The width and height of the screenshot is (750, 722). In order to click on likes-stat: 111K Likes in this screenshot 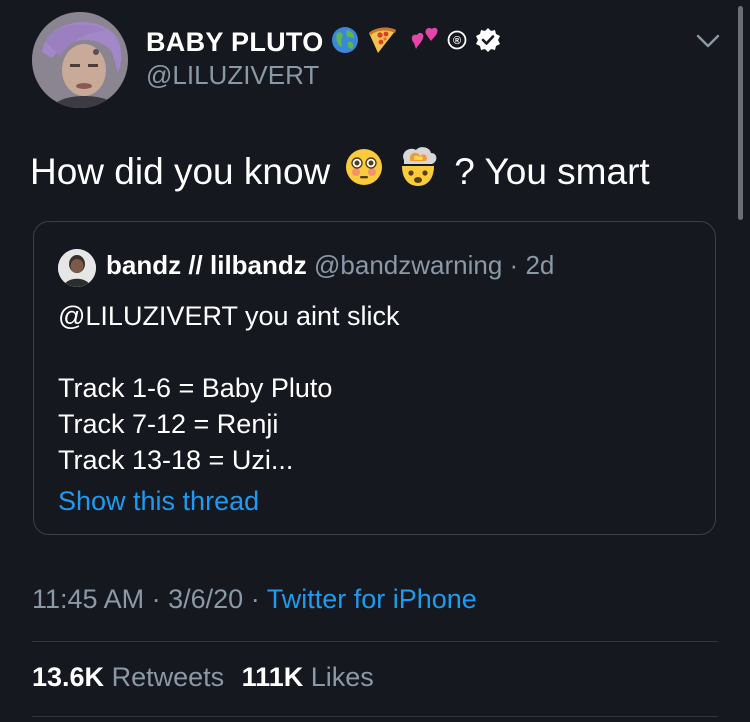, I will do `click(308, 677)`.